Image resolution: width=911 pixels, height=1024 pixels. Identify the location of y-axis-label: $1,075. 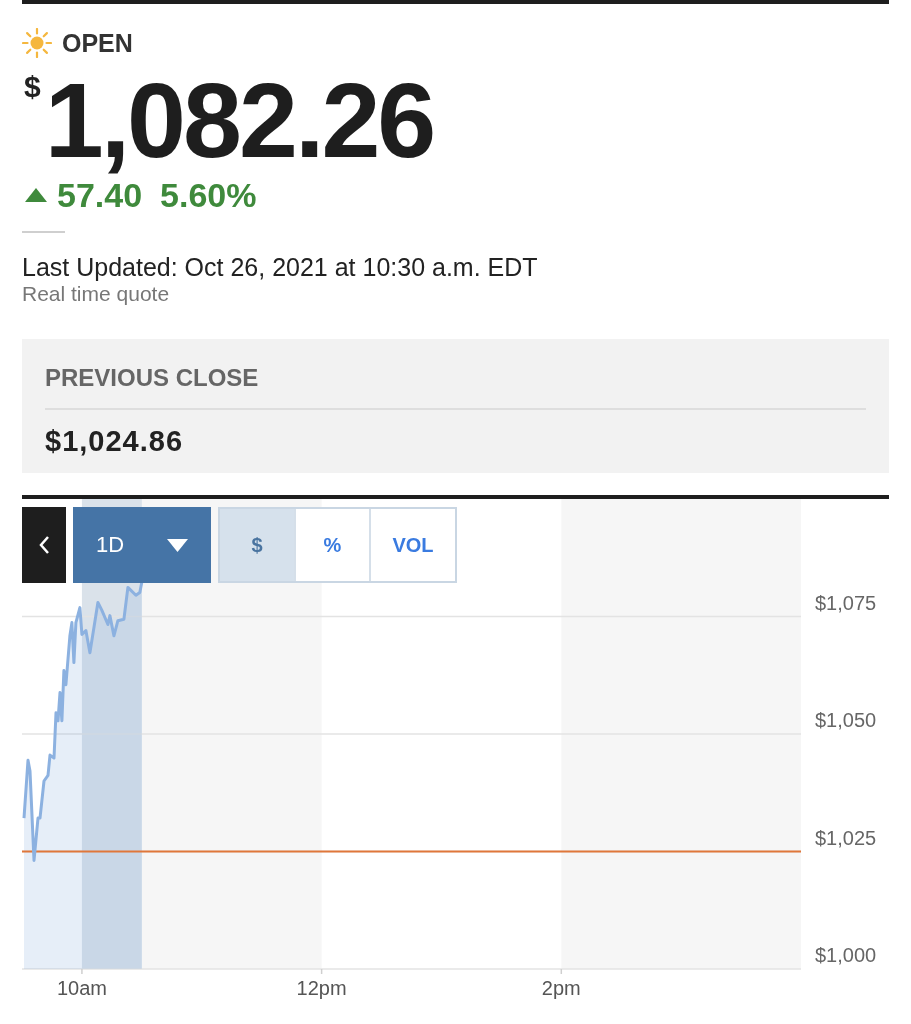
(846, 602).